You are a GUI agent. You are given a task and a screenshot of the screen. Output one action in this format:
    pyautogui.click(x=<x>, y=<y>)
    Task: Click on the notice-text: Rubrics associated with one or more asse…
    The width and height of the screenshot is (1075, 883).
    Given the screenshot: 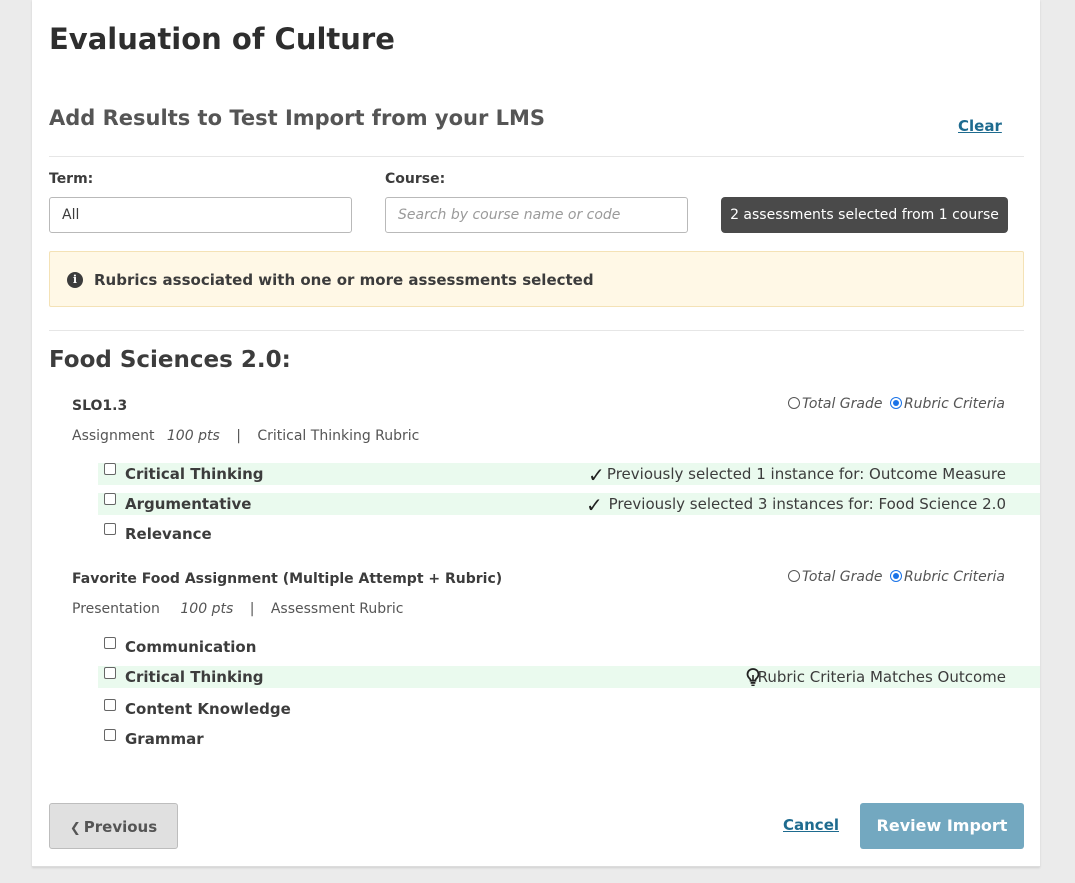 What is the action you would take?
    pyautogui.click(x=344, y=280)
    